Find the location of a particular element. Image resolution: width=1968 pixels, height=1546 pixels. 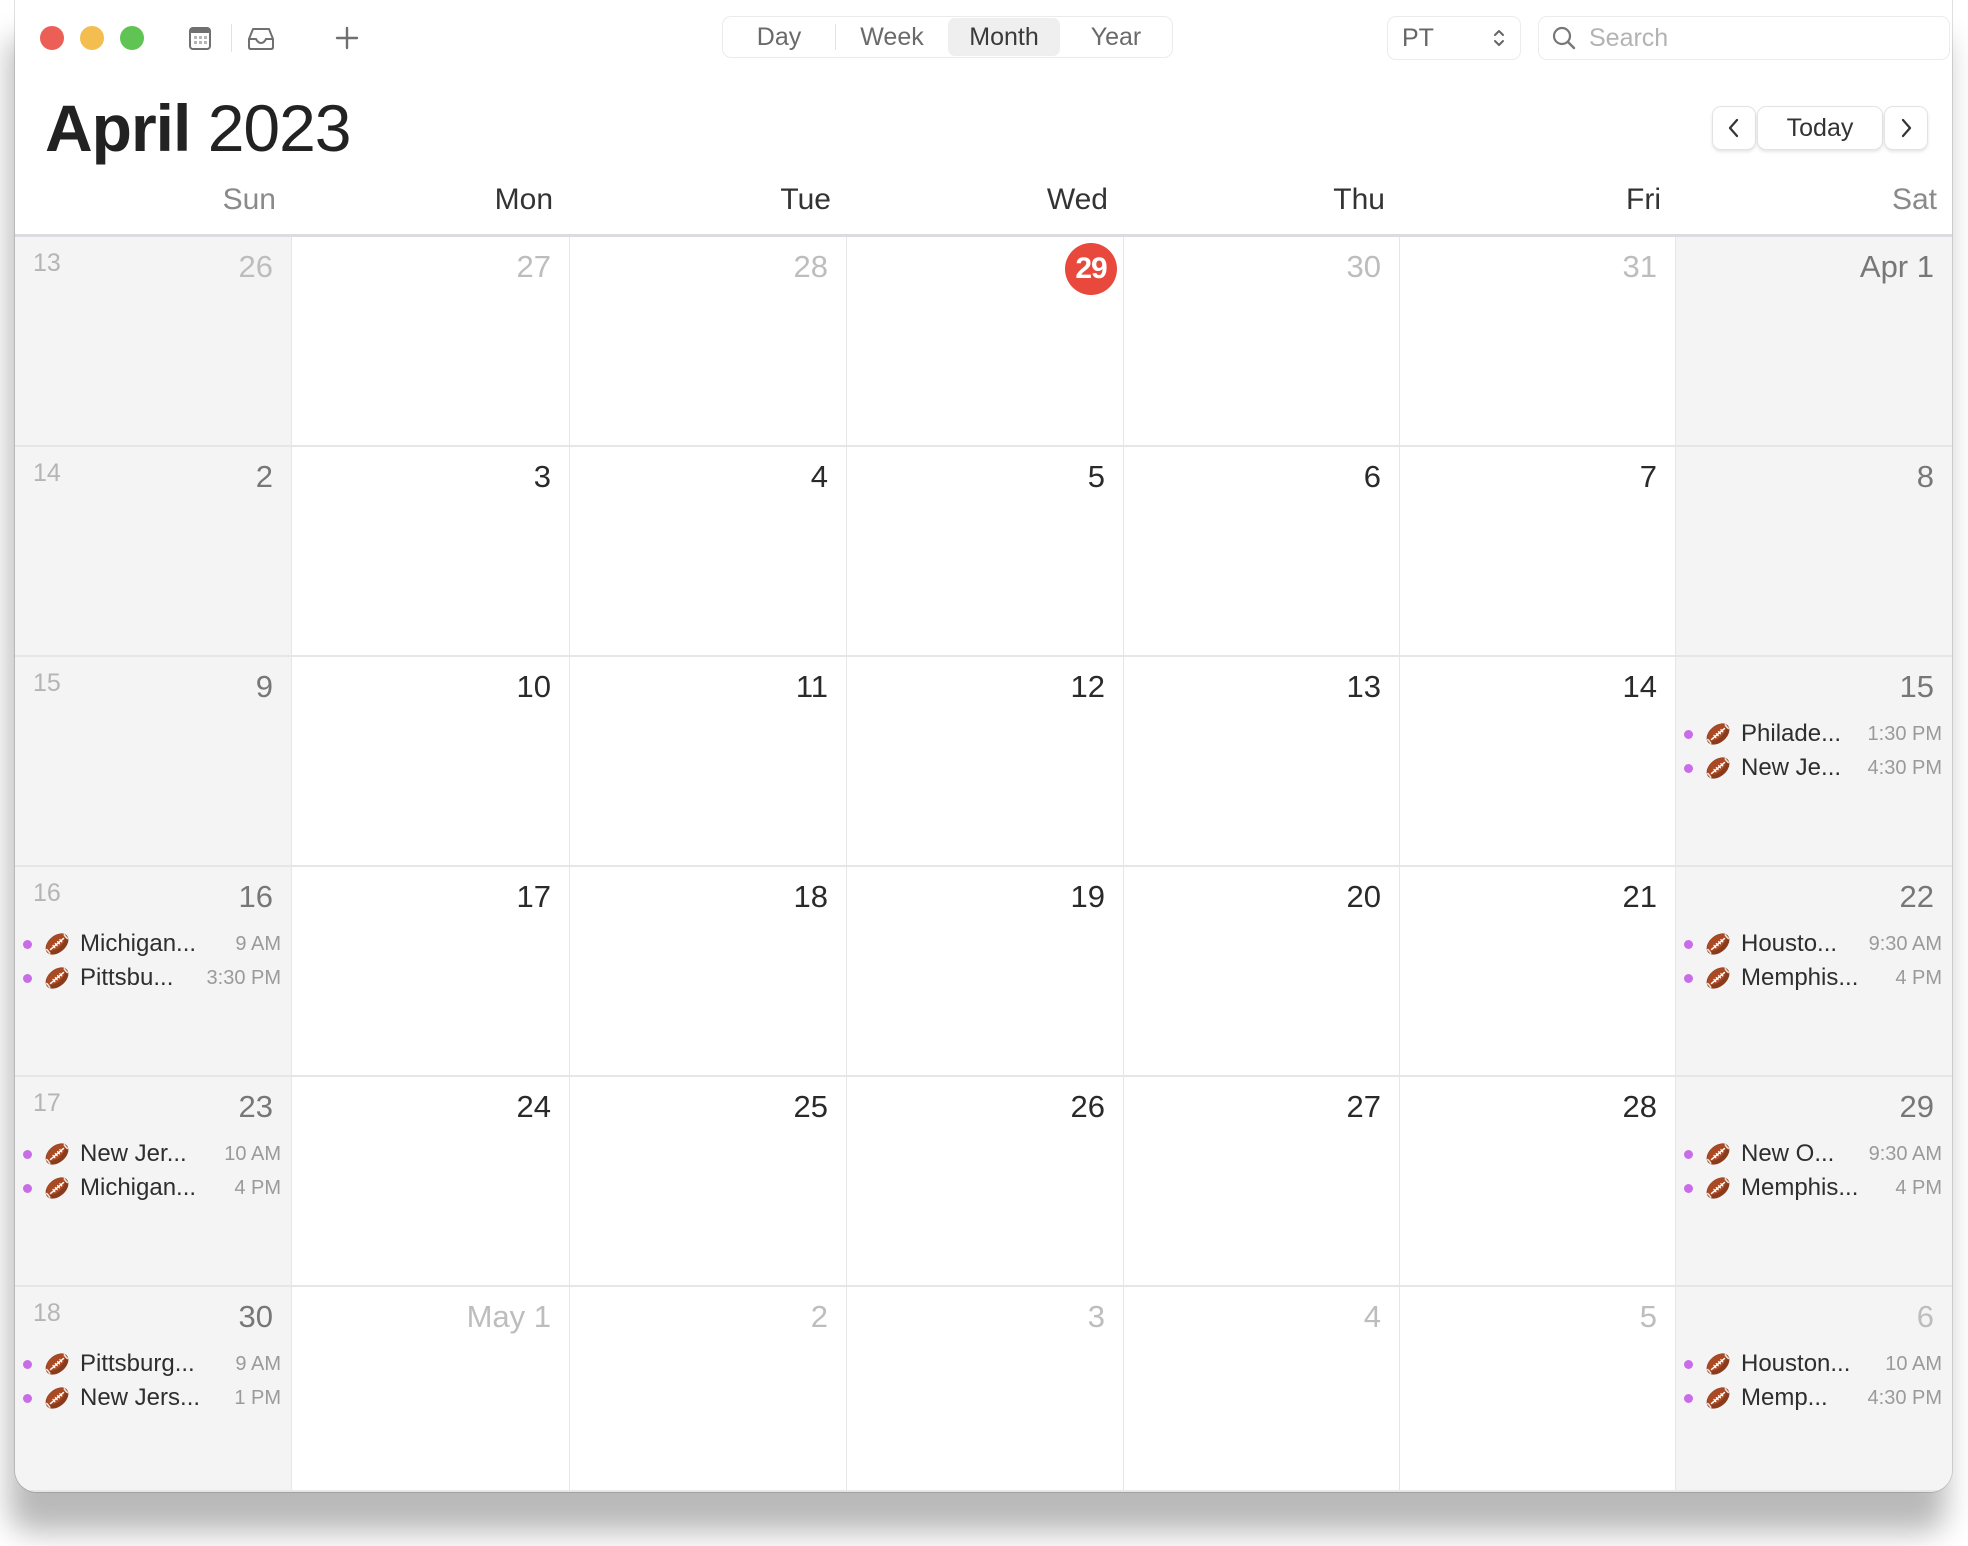

previous-month-button is located at coordinates (1734, 128).